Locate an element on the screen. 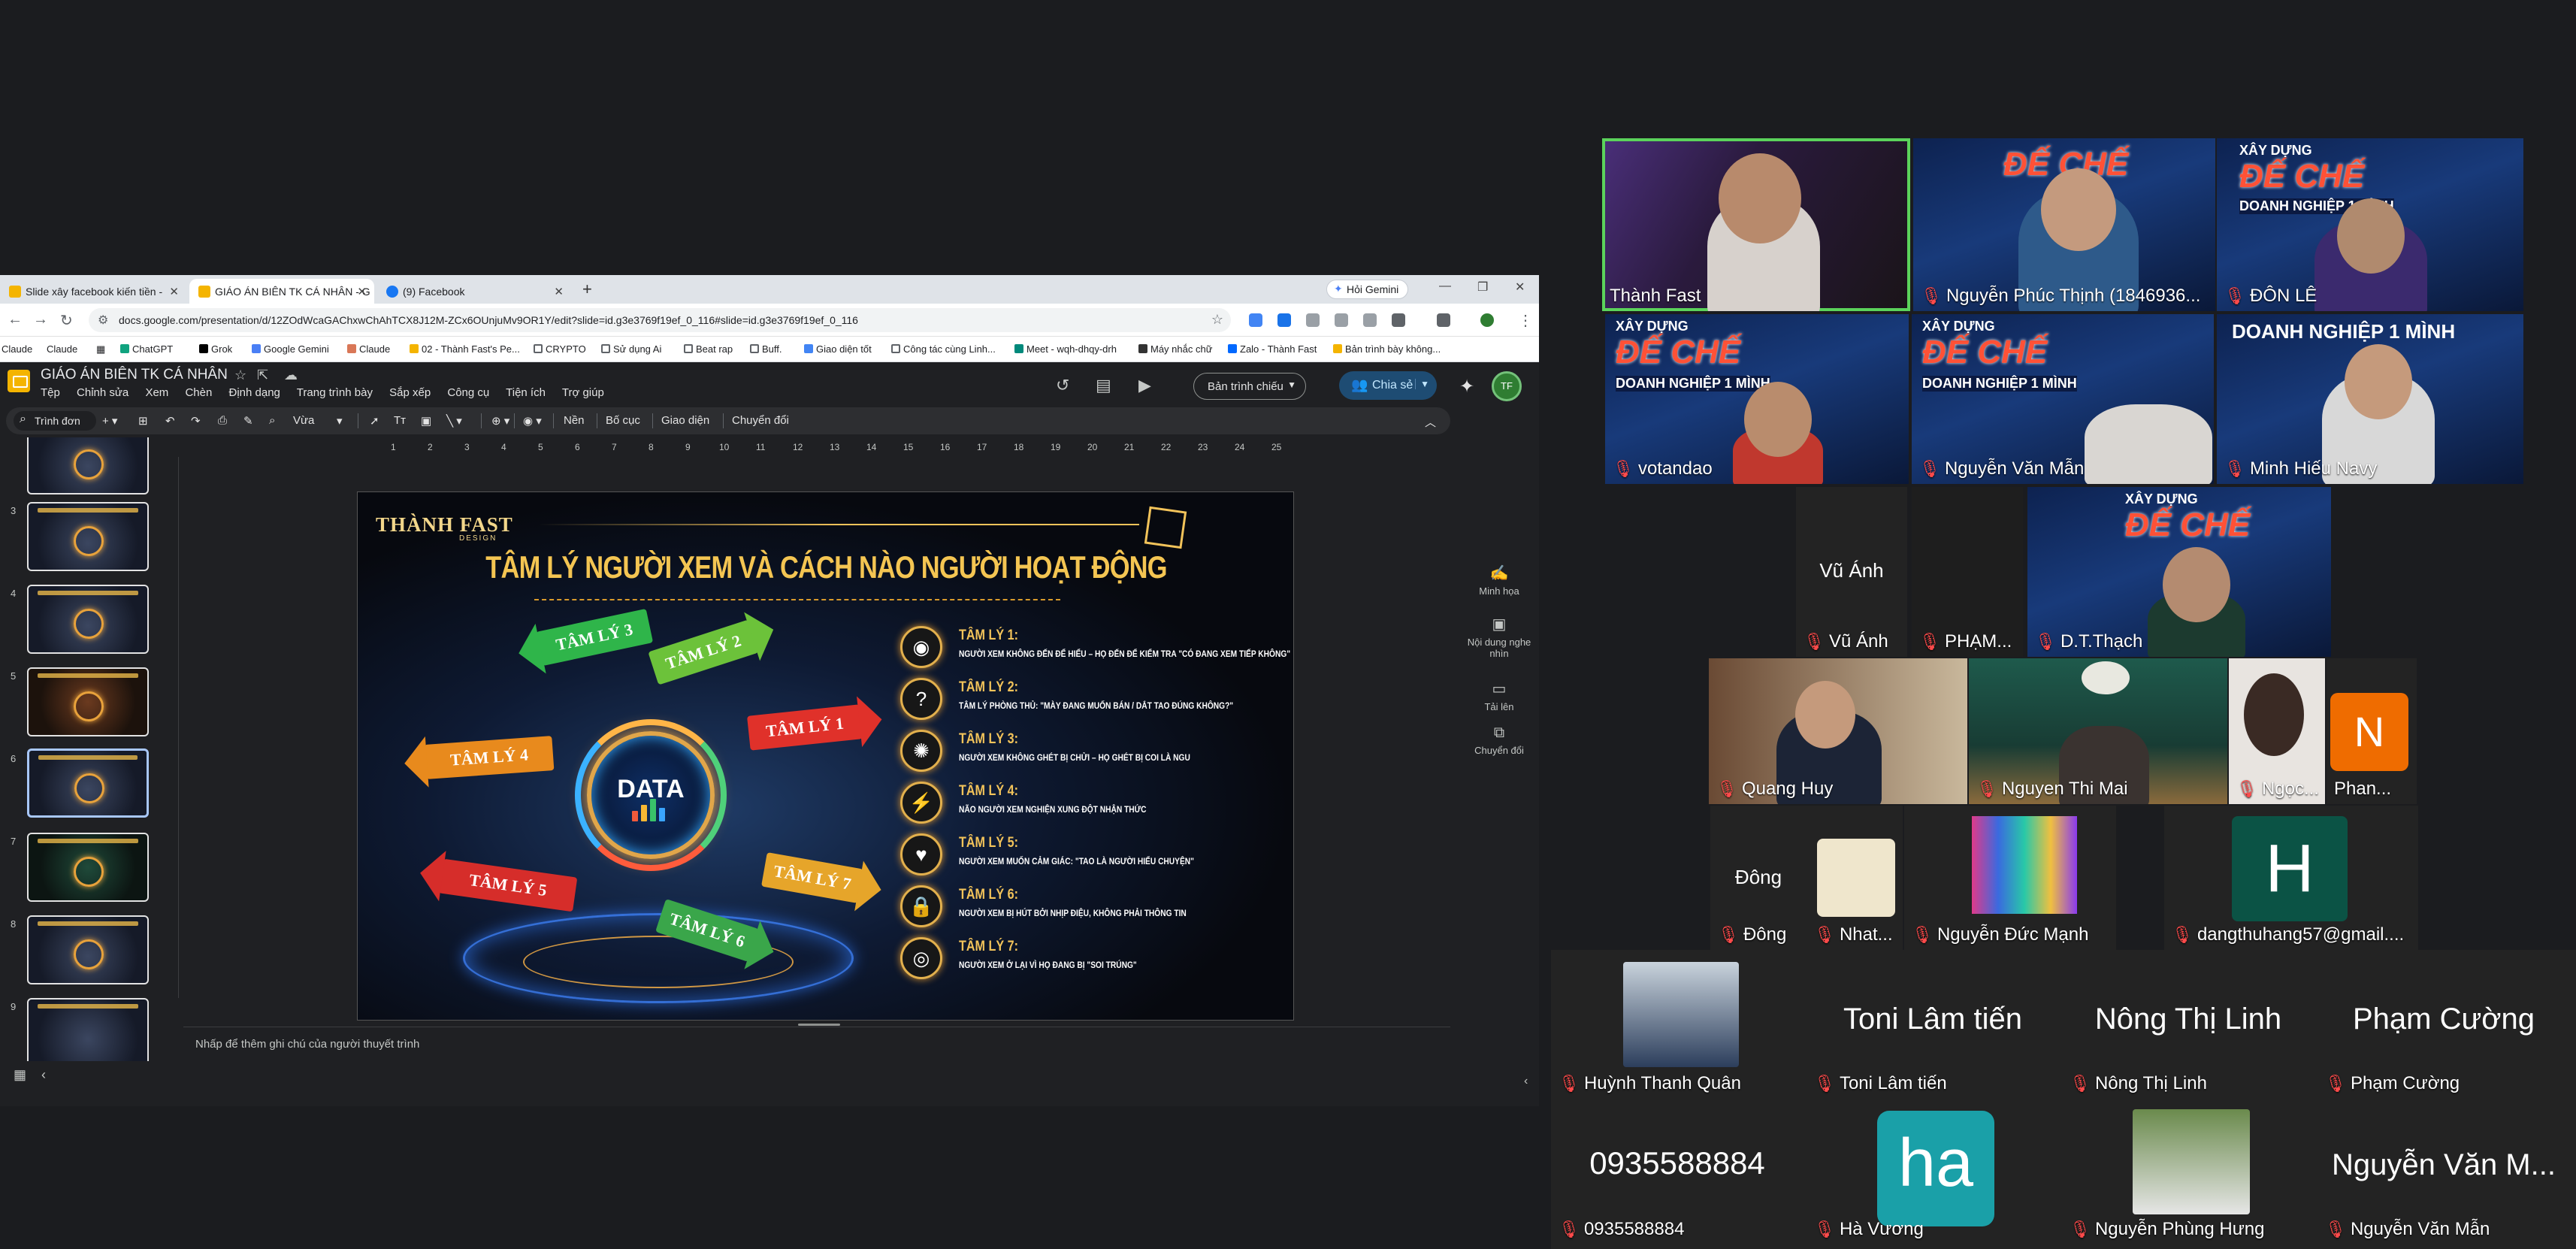 This screenshot has width=2576, height=1249. participant-tile: Đông 🎙 Đông is located at coordinates (1759, 878).